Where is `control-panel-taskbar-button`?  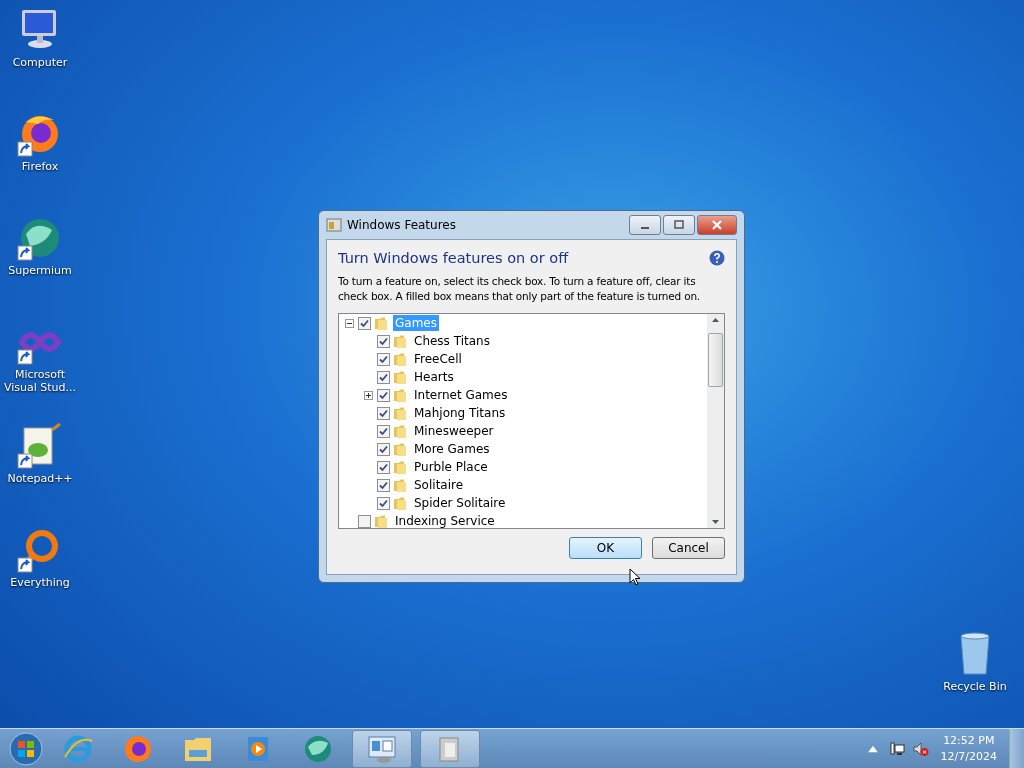
control-panel-taskbar-button is located at coordinates (382, 748).